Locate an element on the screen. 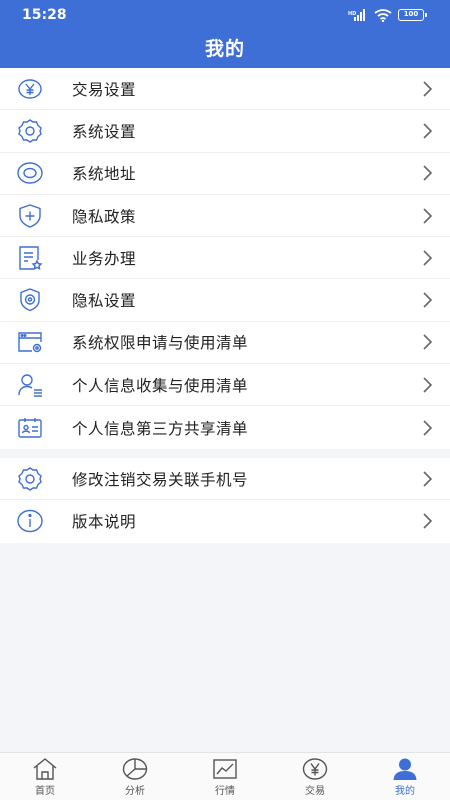  shield-gear-icon is located at coordinates (30, 300).